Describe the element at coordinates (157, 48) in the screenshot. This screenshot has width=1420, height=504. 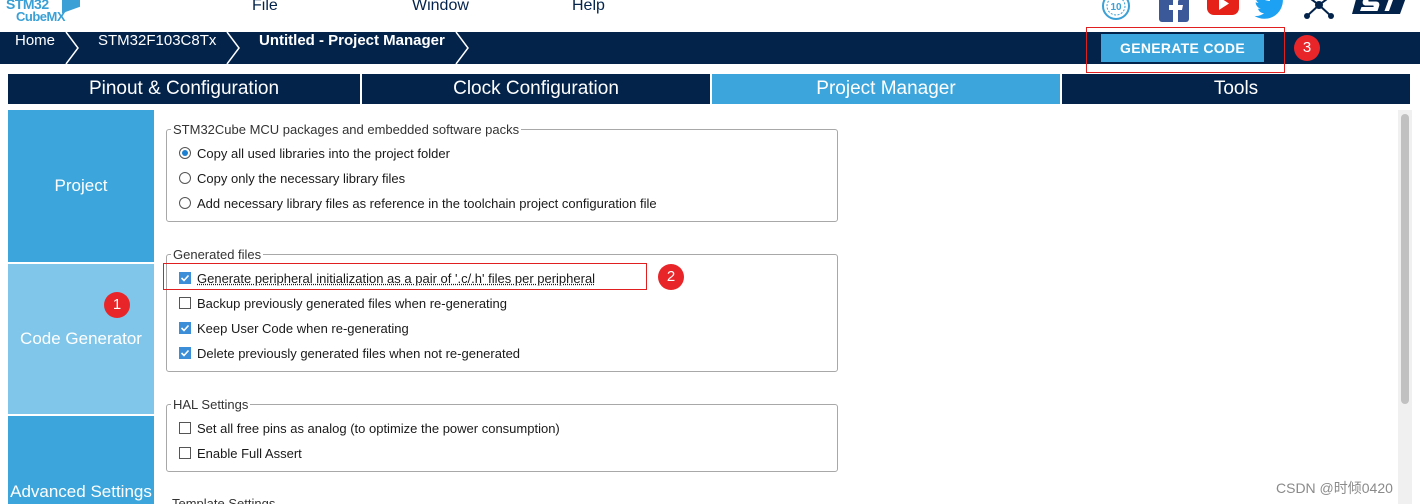
I see `breadcrumb-mcu: STM32F103C8Tx` at that location.